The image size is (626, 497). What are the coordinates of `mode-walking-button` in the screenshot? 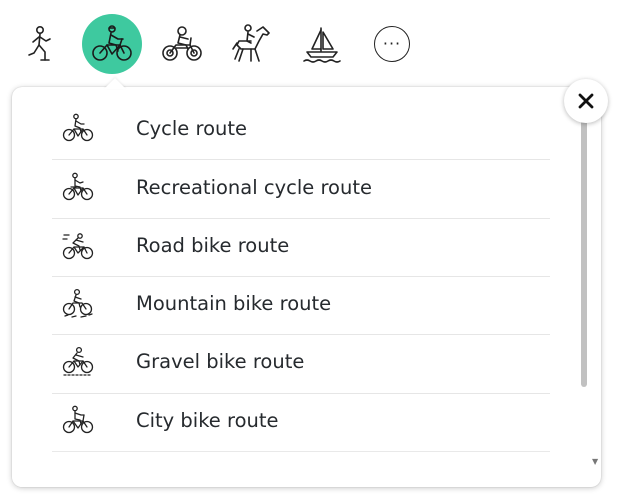 It's located at (42, 44).